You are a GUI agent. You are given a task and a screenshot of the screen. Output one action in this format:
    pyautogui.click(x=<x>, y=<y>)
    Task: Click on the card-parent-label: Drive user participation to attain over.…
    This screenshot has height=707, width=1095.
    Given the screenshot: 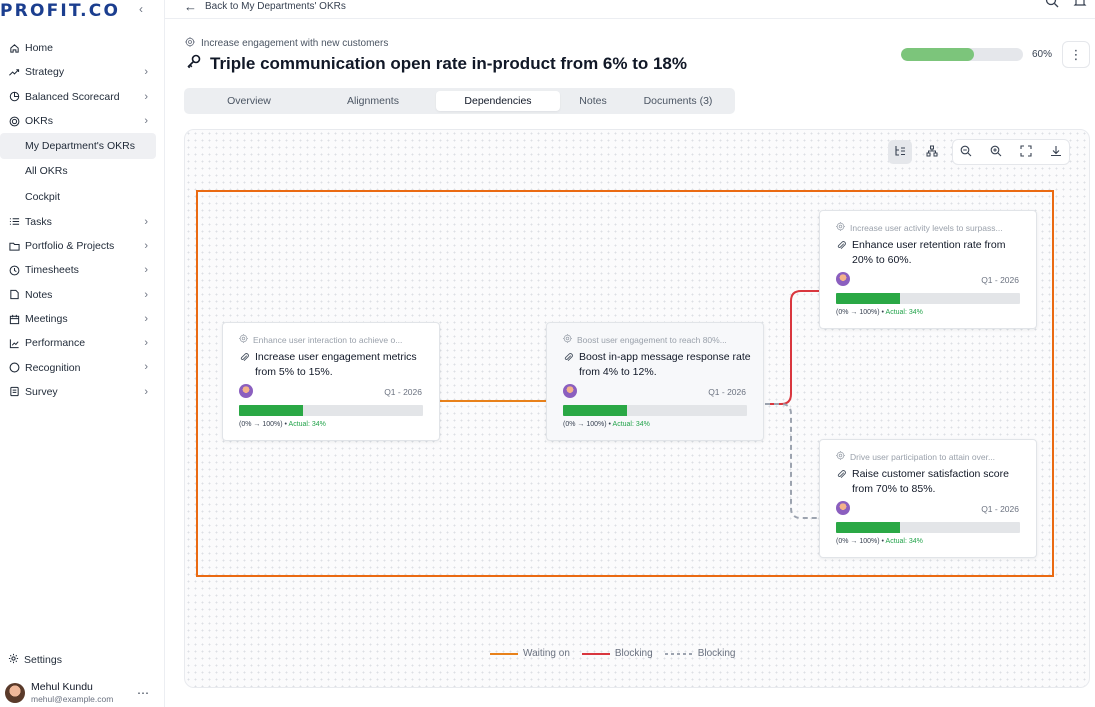 What is the action you would take?
    pyautogui.click(x=923, y=456)
    